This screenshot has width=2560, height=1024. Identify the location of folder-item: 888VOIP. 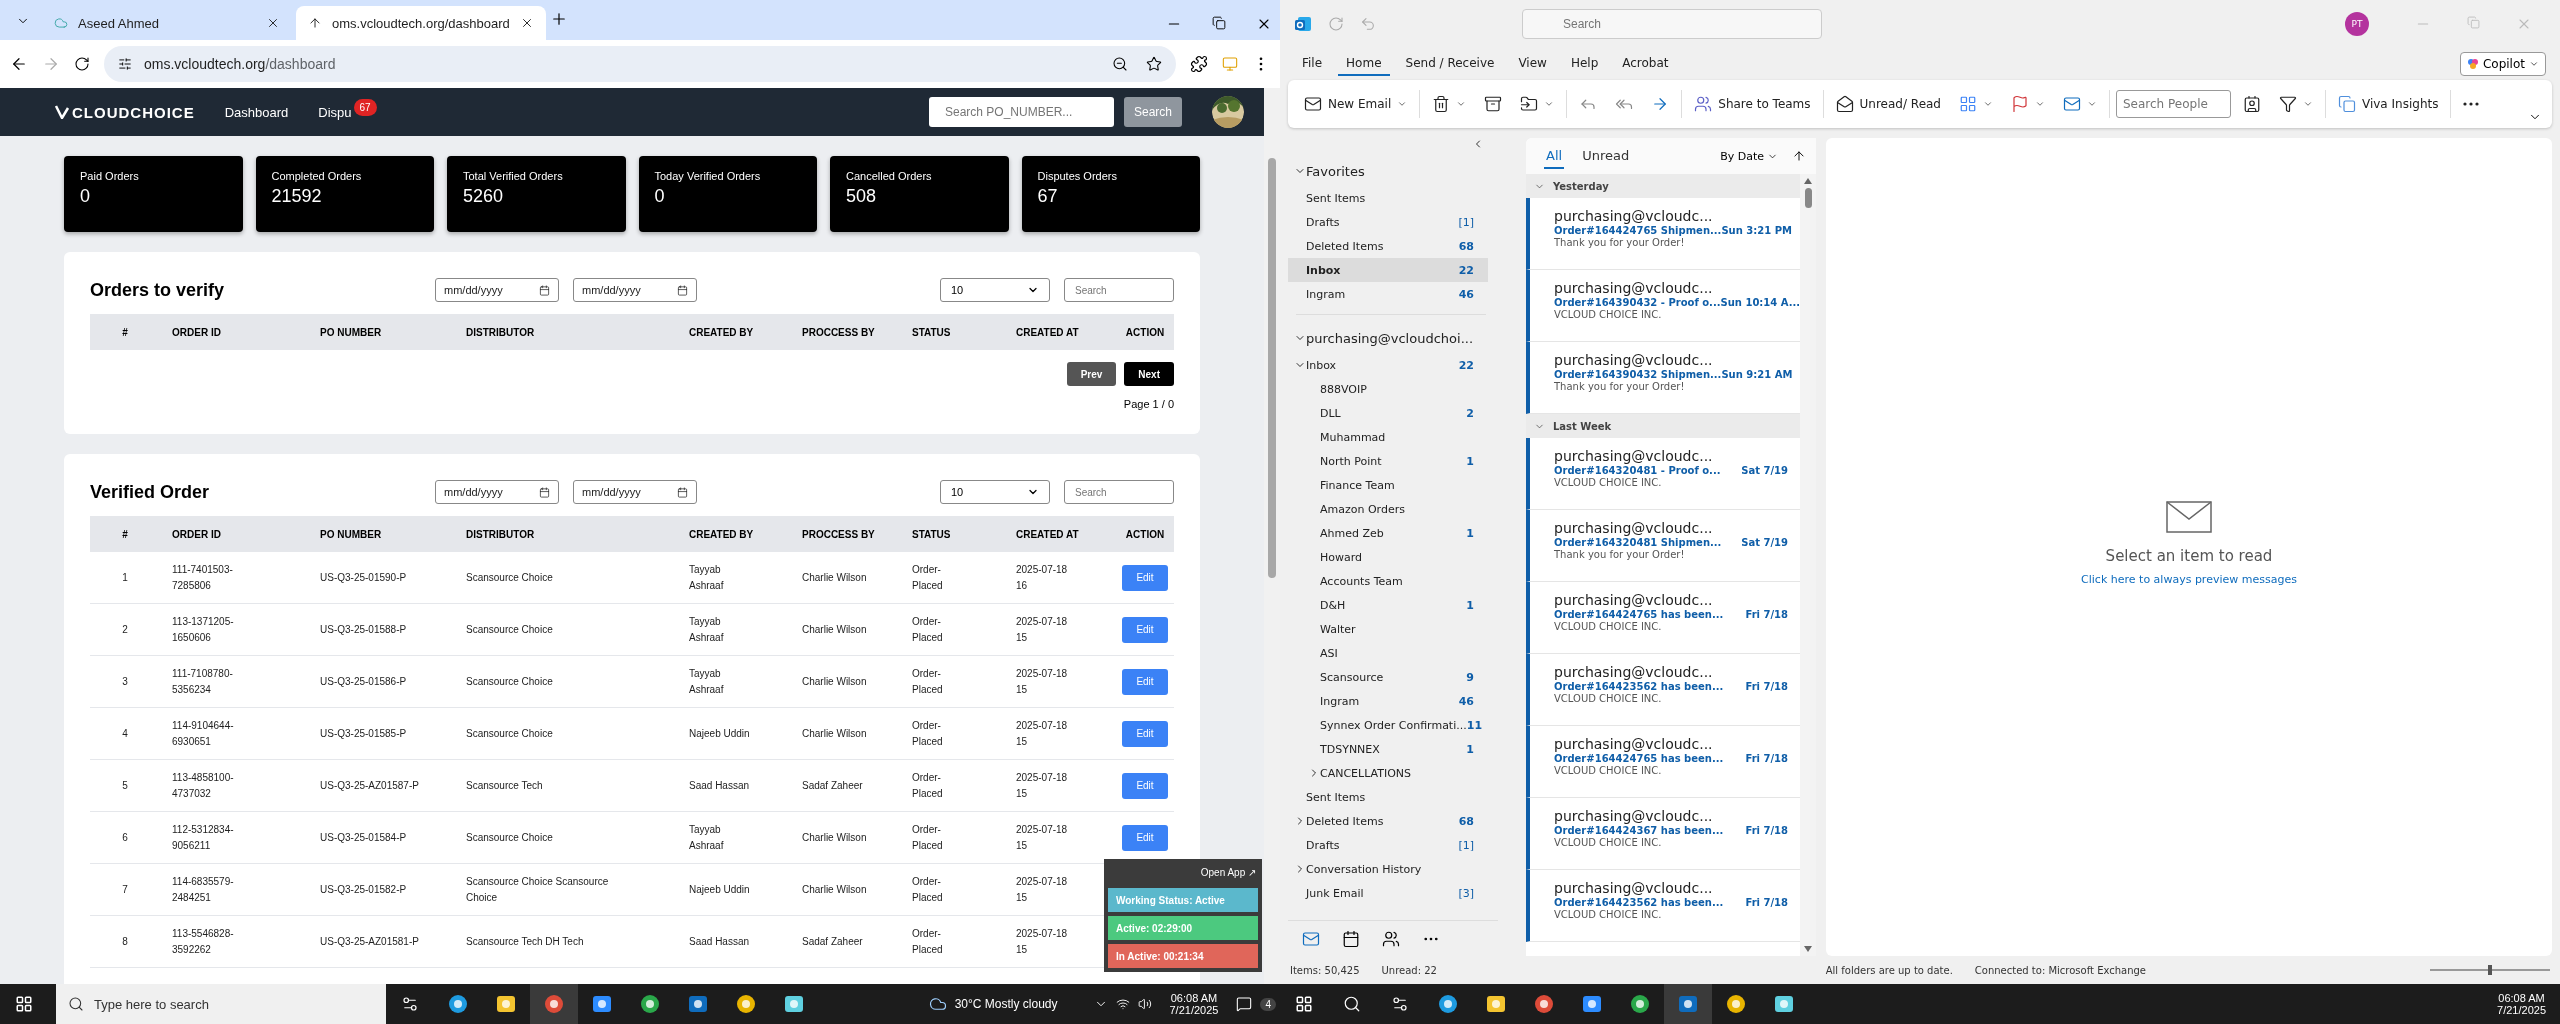
(1388, 389).